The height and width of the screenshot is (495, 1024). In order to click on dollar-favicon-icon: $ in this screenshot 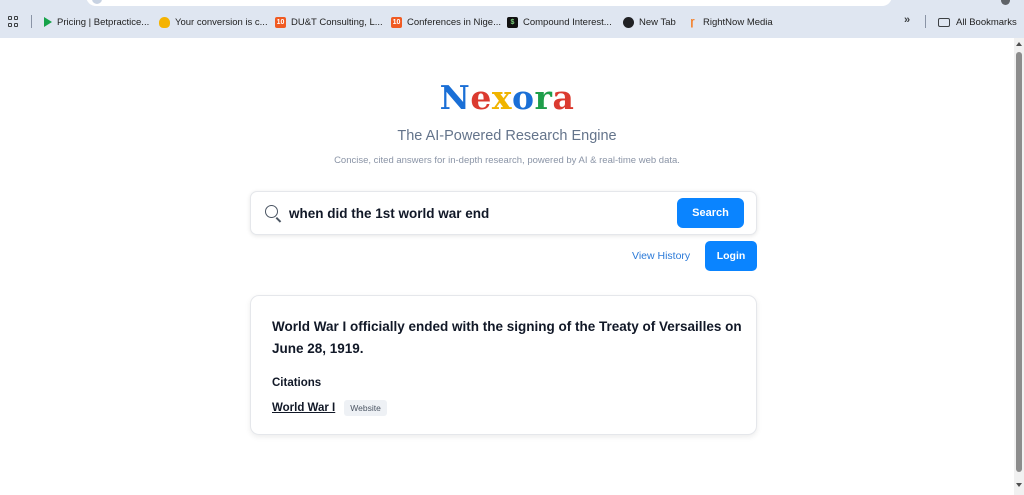, I will do `click(512, 22)`.